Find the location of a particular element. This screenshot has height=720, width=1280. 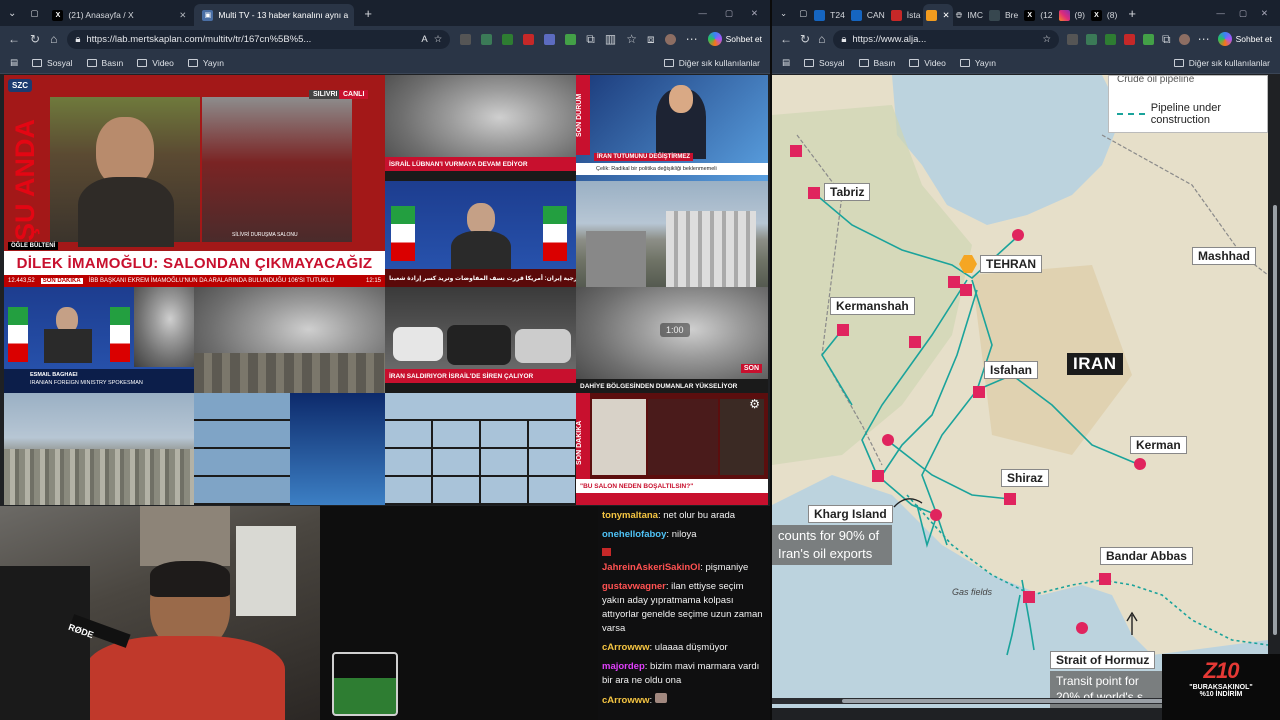

split-screen-icon: ▥ is located at coordinates (610, 39).